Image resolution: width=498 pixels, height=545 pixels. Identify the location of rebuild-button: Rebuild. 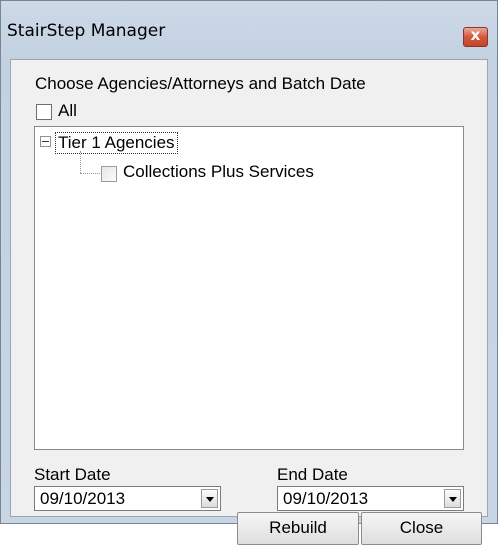
(298, 528).